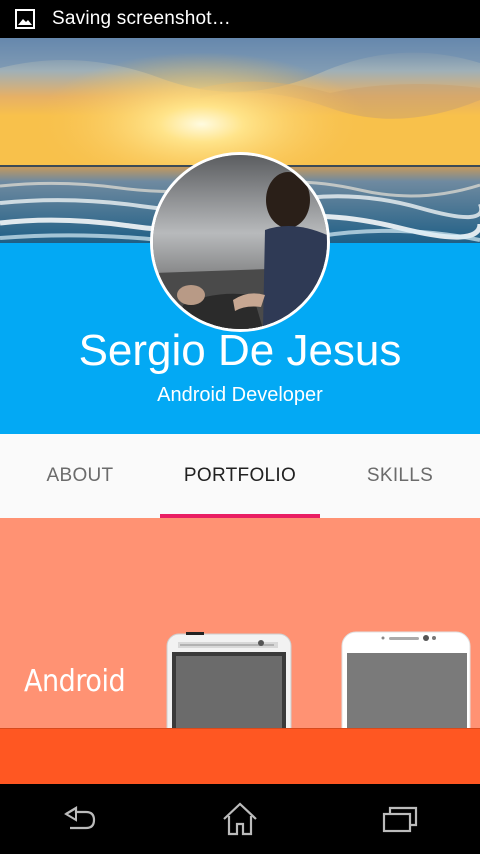  What do you see at coordinates (240, 350) in the screenshot?
I see `profile-name: Sergio De Jesus` at bounding box center [240, 350].